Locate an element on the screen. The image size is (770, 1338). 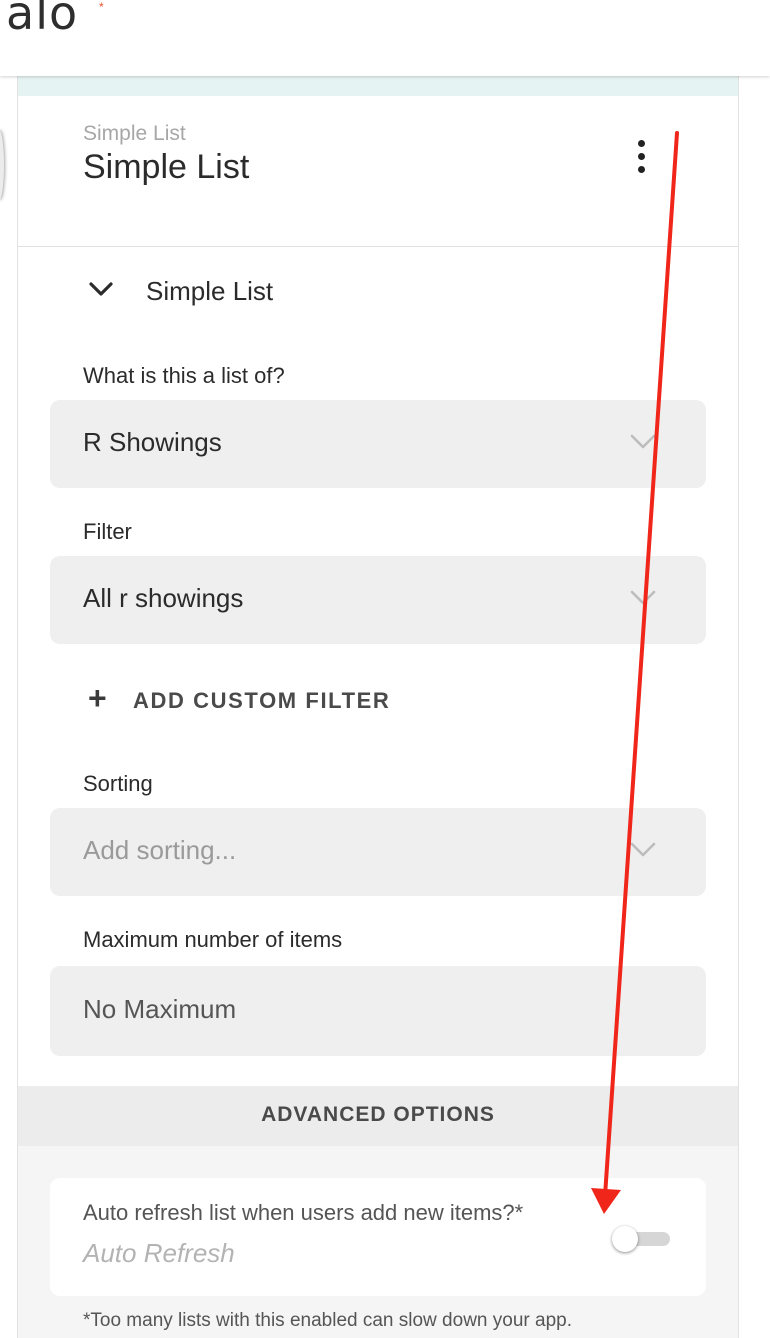
filter-label: Filter is located at coordinates (107, 531).